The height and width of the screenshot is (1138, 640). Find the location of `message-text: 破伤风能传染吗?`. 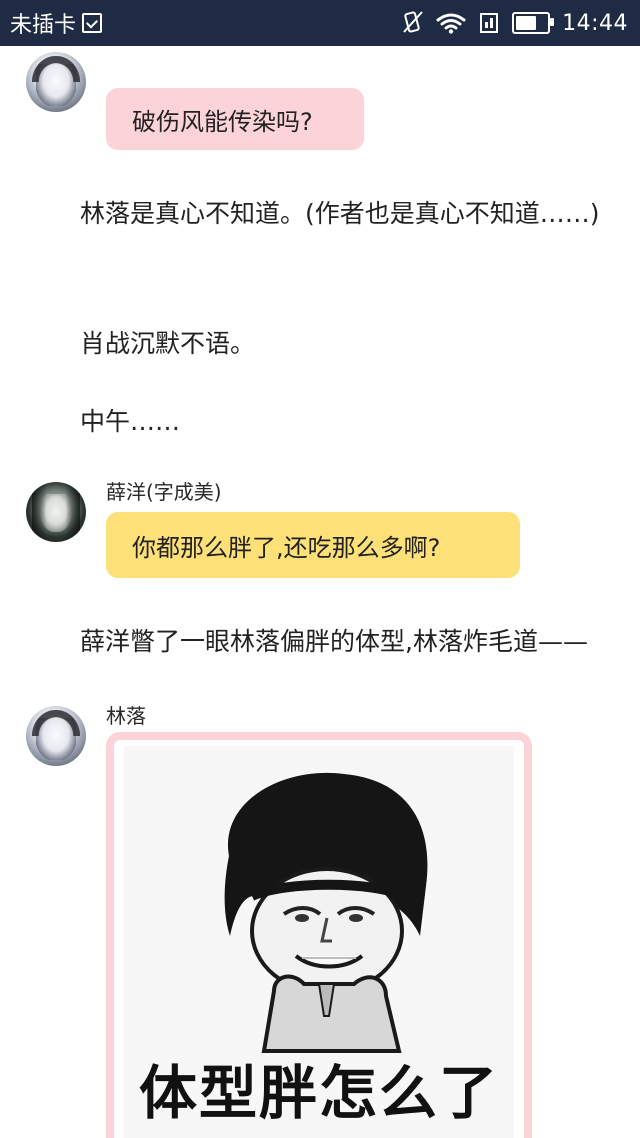

message-text: 破伤风能传染吗? is located at coordinates (222, 121).